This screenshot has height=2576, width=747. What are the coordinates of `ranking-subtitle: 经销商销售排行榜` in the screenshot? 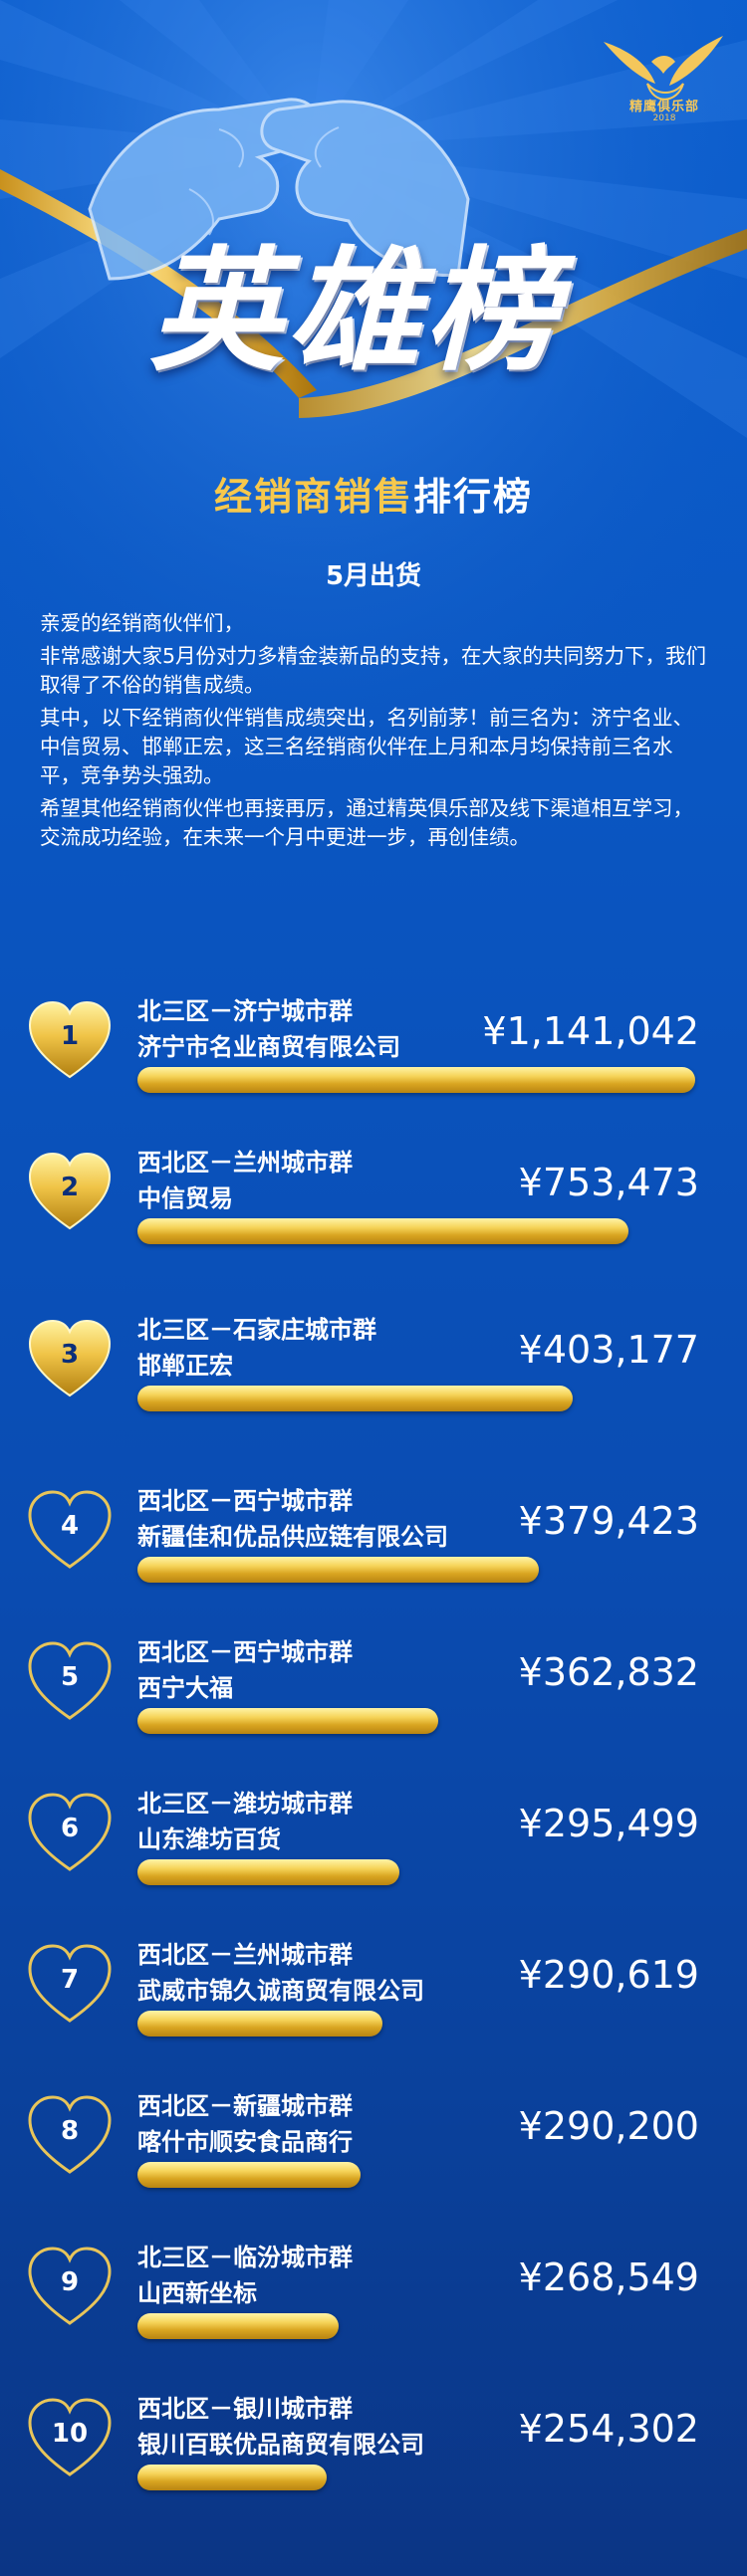 It's located at (373, 493).